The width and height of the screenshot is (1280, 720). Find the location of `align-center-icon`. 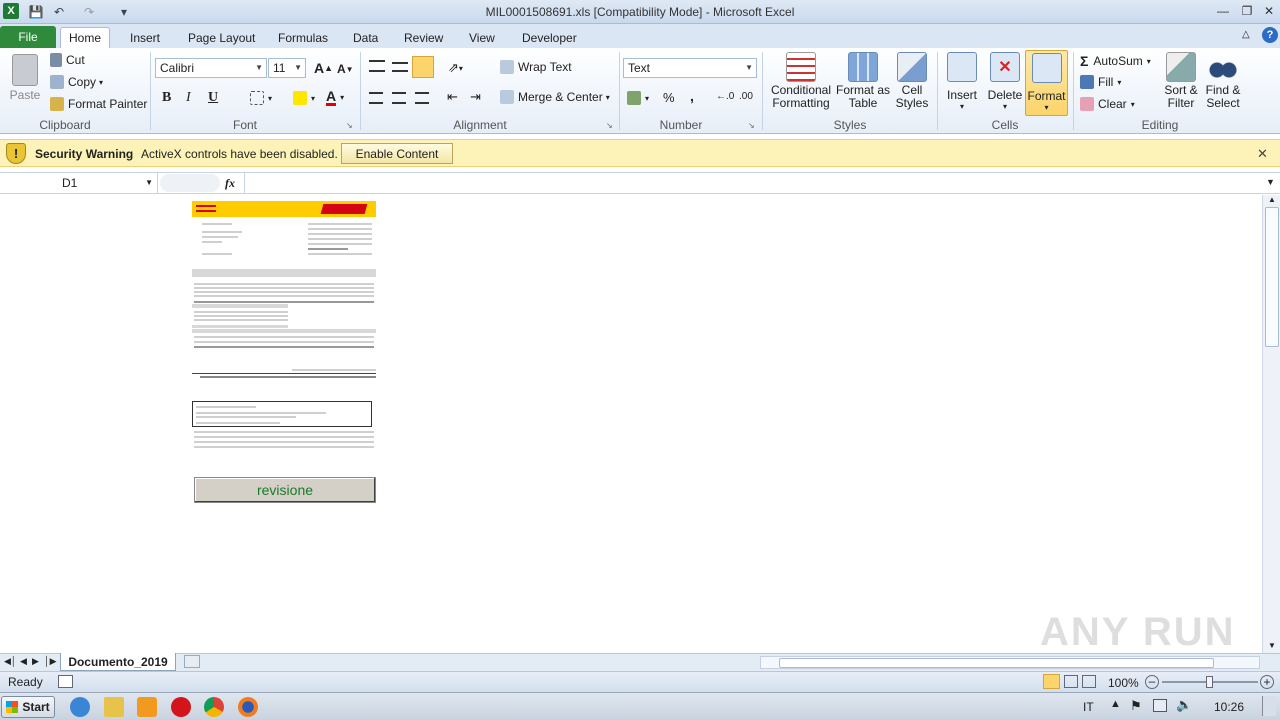

align-center-icon is located at coordinates (399, 98).